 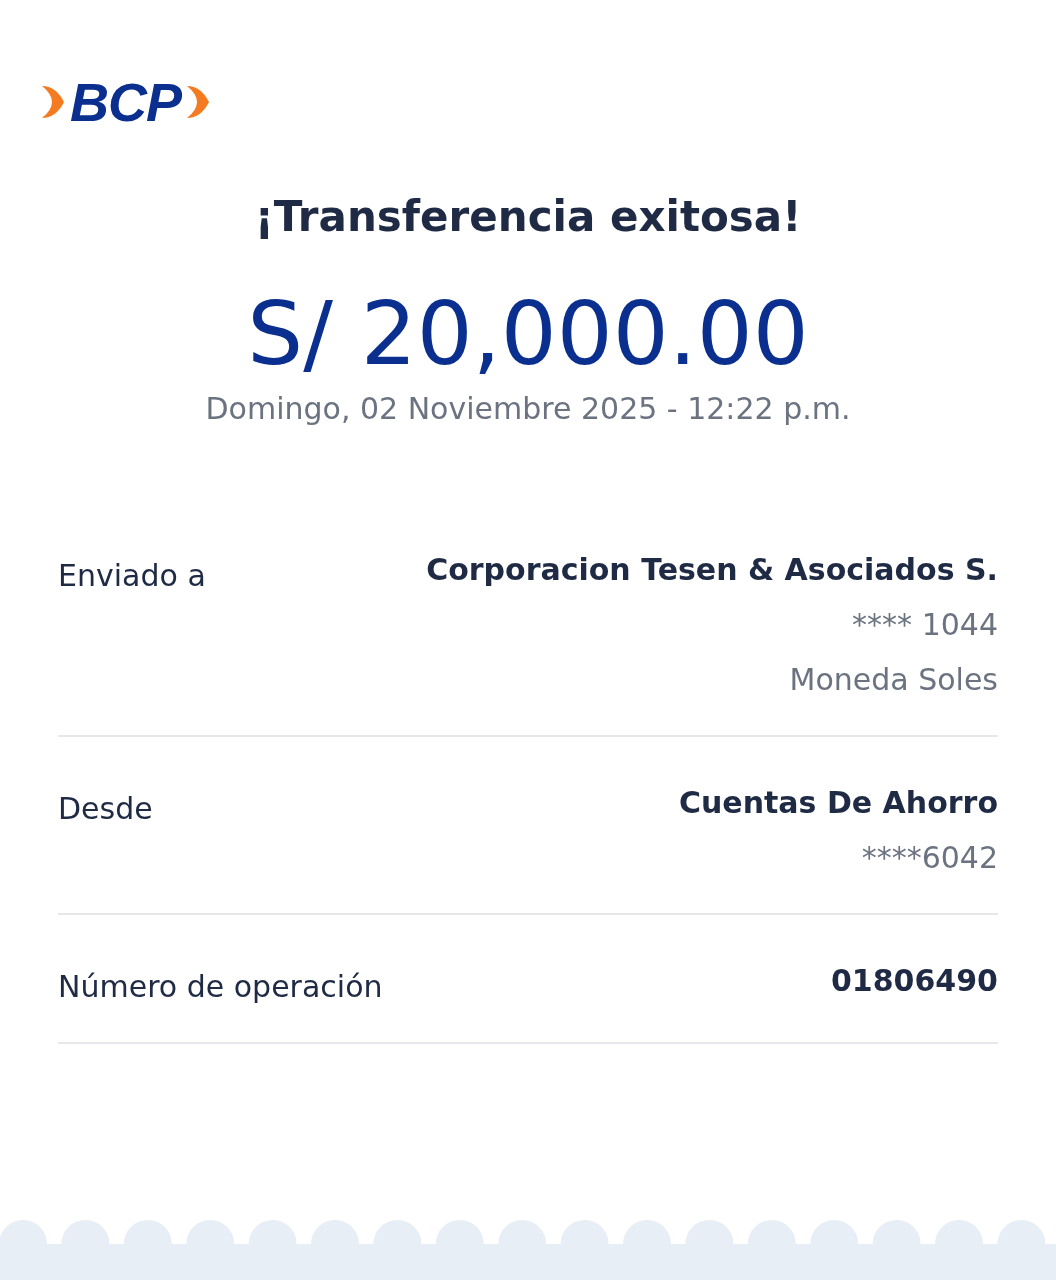 What do you see at coordinates (125, 102) in the screenshot?
I see `logo-text: BCP` at bounding box center [125, 102].